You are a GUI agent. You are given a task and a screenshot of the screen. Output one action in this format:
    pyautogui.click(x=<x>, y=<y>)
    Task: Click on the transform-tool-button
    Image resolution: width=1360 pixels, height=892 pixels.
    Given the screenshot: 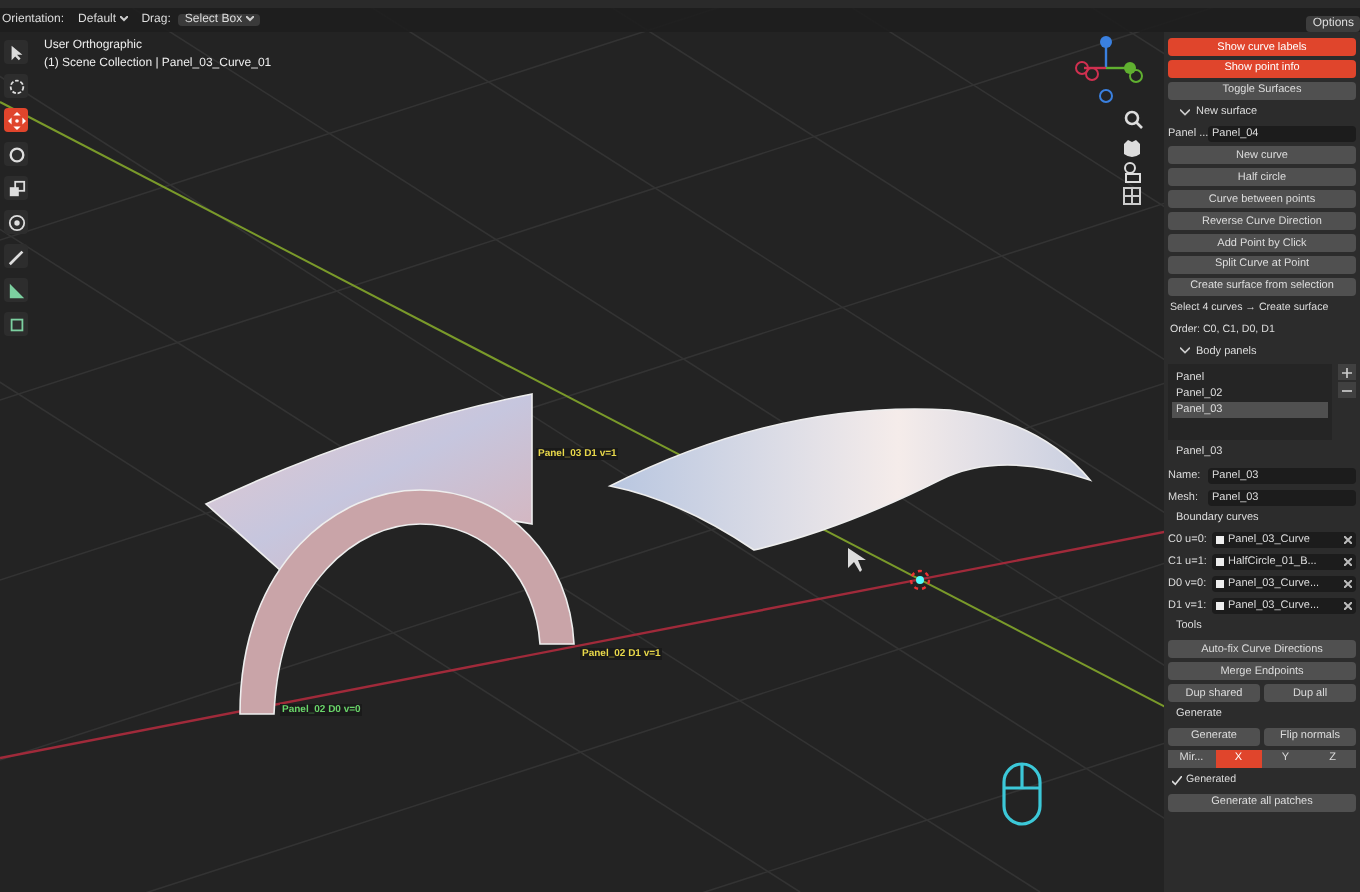 What is the action you would take?
    pyautogui.click(x=16, y=222)
    